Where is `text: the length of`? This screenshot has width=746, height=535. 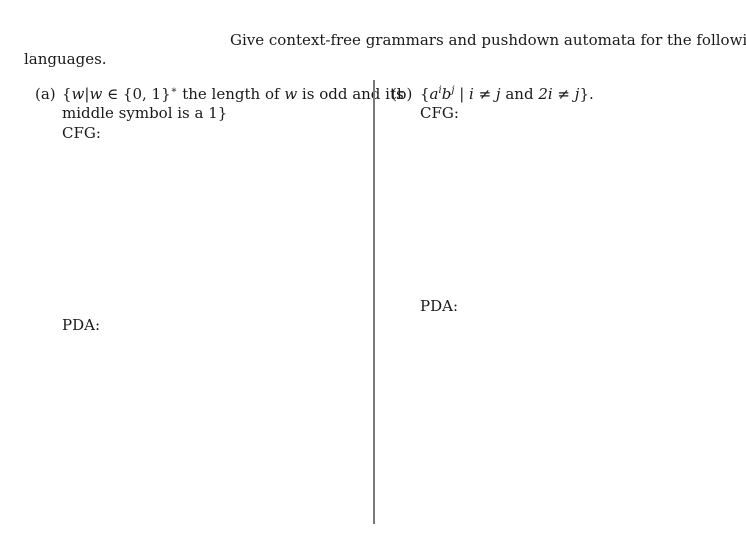 text: the length of is located at coordinates (231, 94).